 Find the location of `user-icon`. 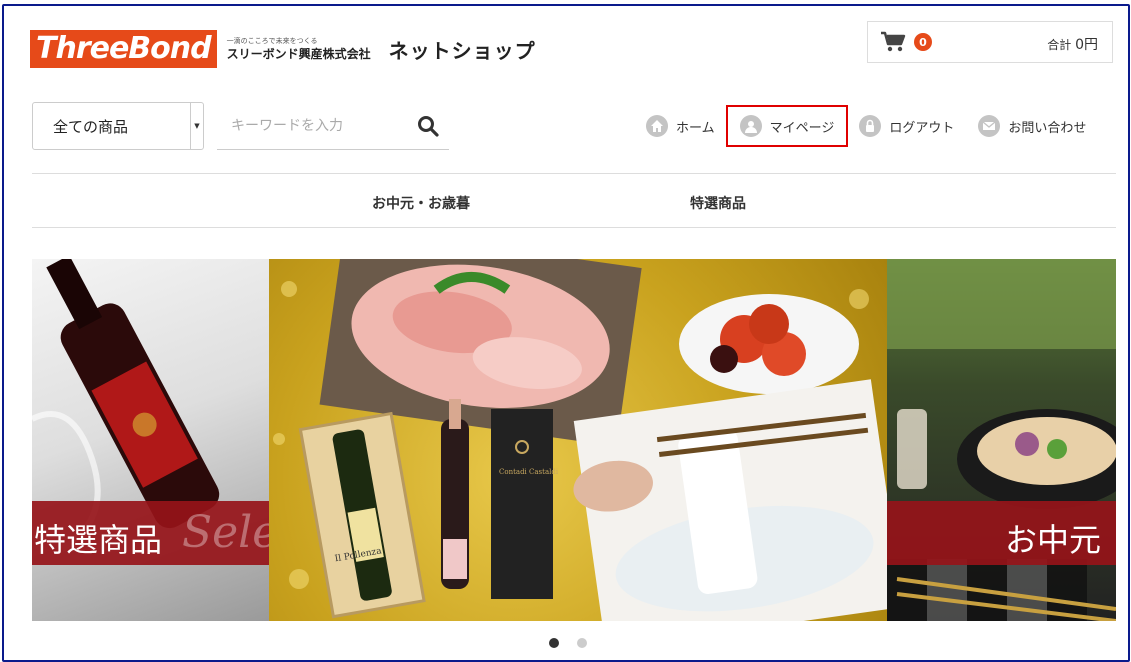

user-icon is located at coordinates (750, 126).